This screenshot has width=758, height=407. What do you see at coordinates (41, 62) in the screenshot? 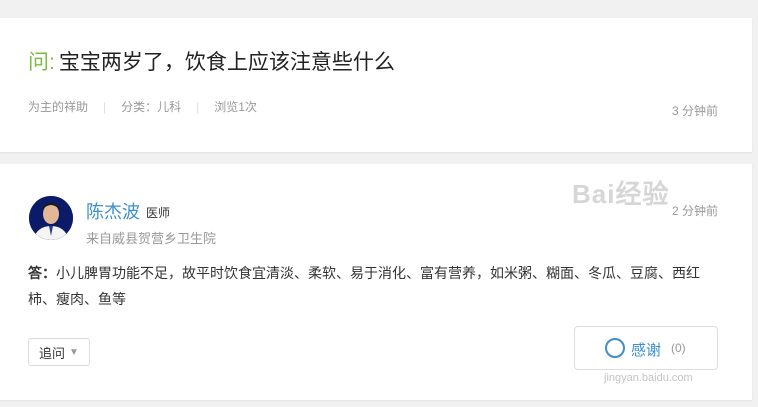
I see `question-prefix: 问:` at bounding box center [41, 62].